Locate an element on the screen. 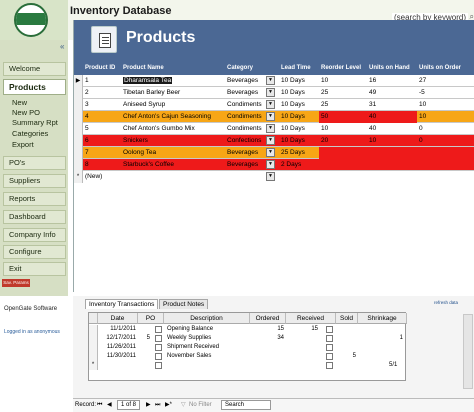  col-header-product-id: Product ID is located at coordinates (102, 68).